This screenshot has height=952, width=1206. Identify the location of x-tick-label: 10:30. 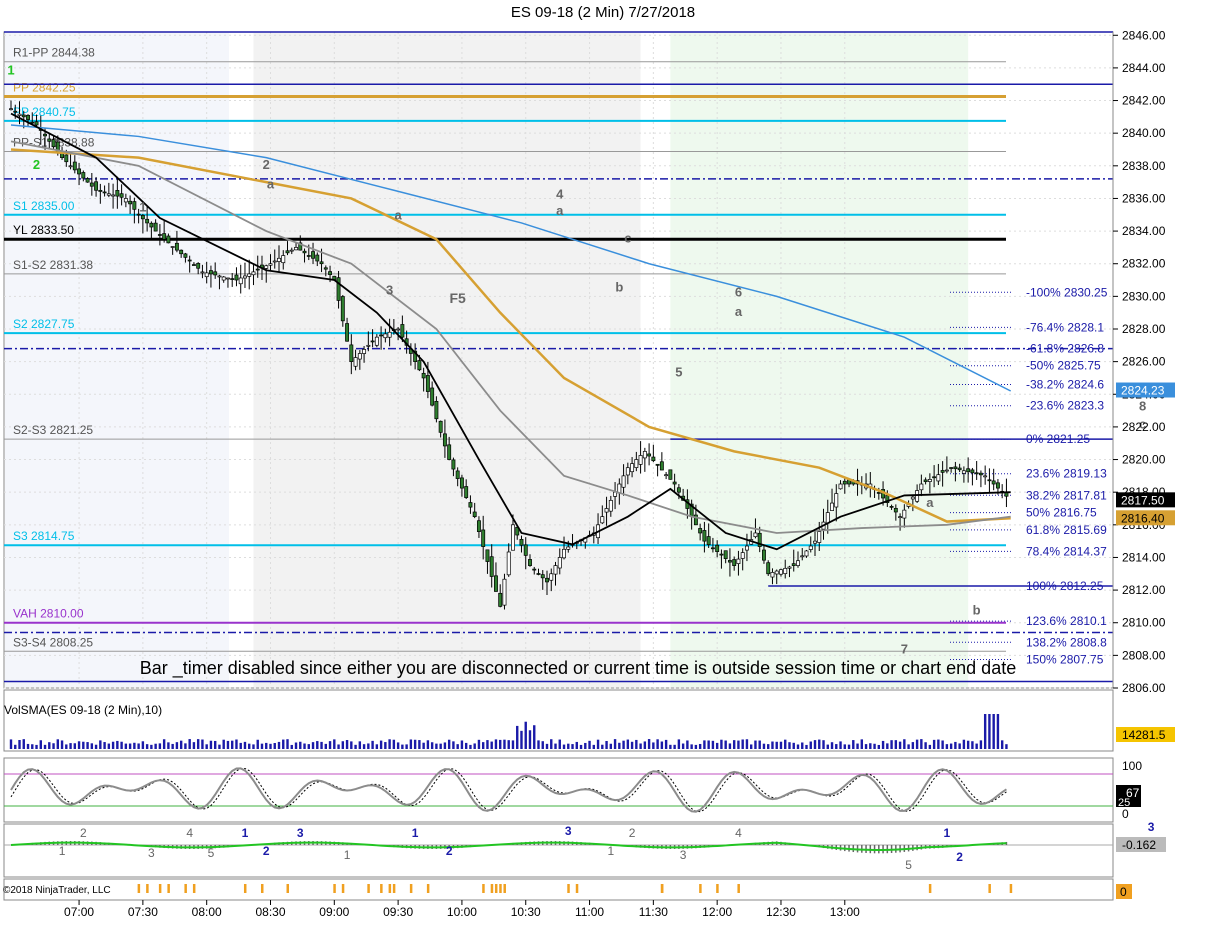
(526, 912).